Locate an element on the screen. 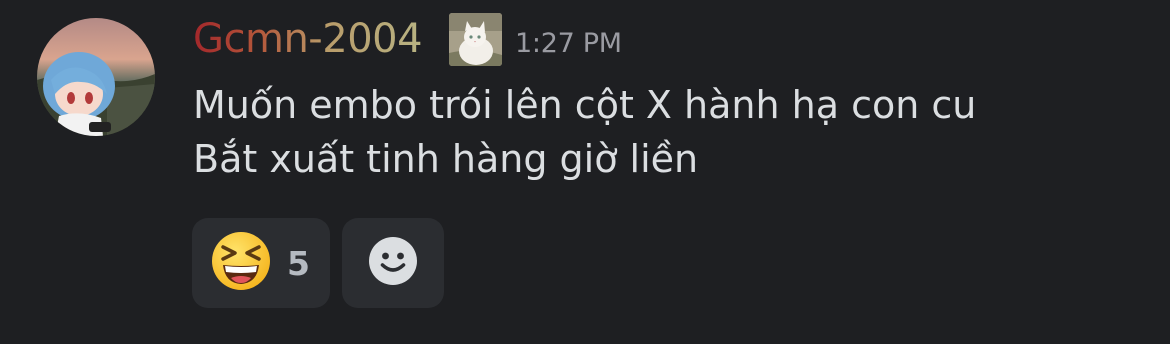 This screenshot has width=1170, height=344. grinning-squinting-face-icon is located at coordinates (241, 263).